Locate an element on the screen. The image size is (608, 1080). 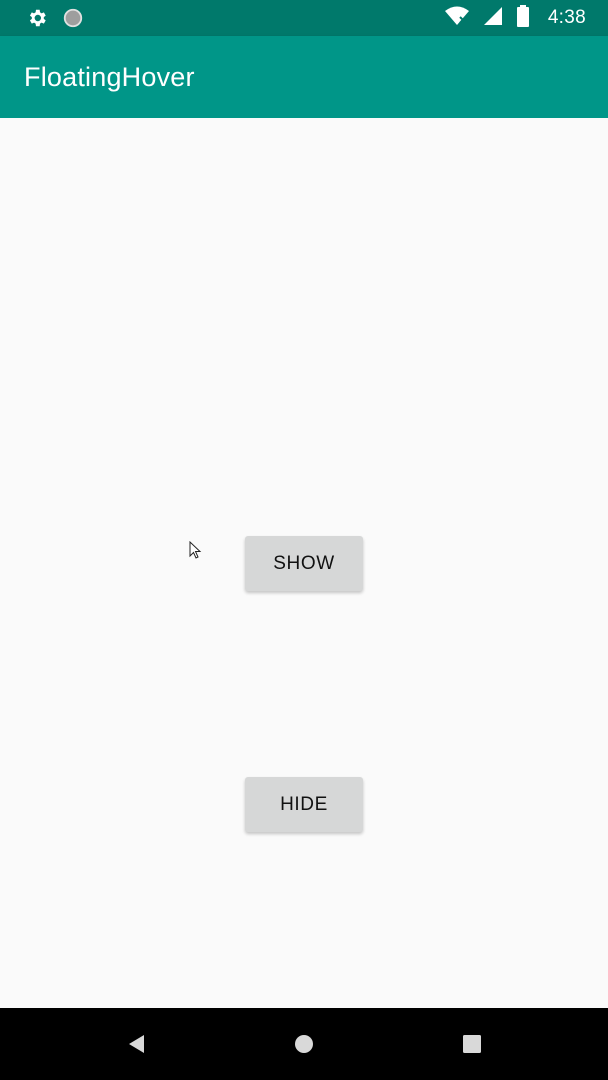
mouse-cursor-icon is located at coordinates (195, 550).